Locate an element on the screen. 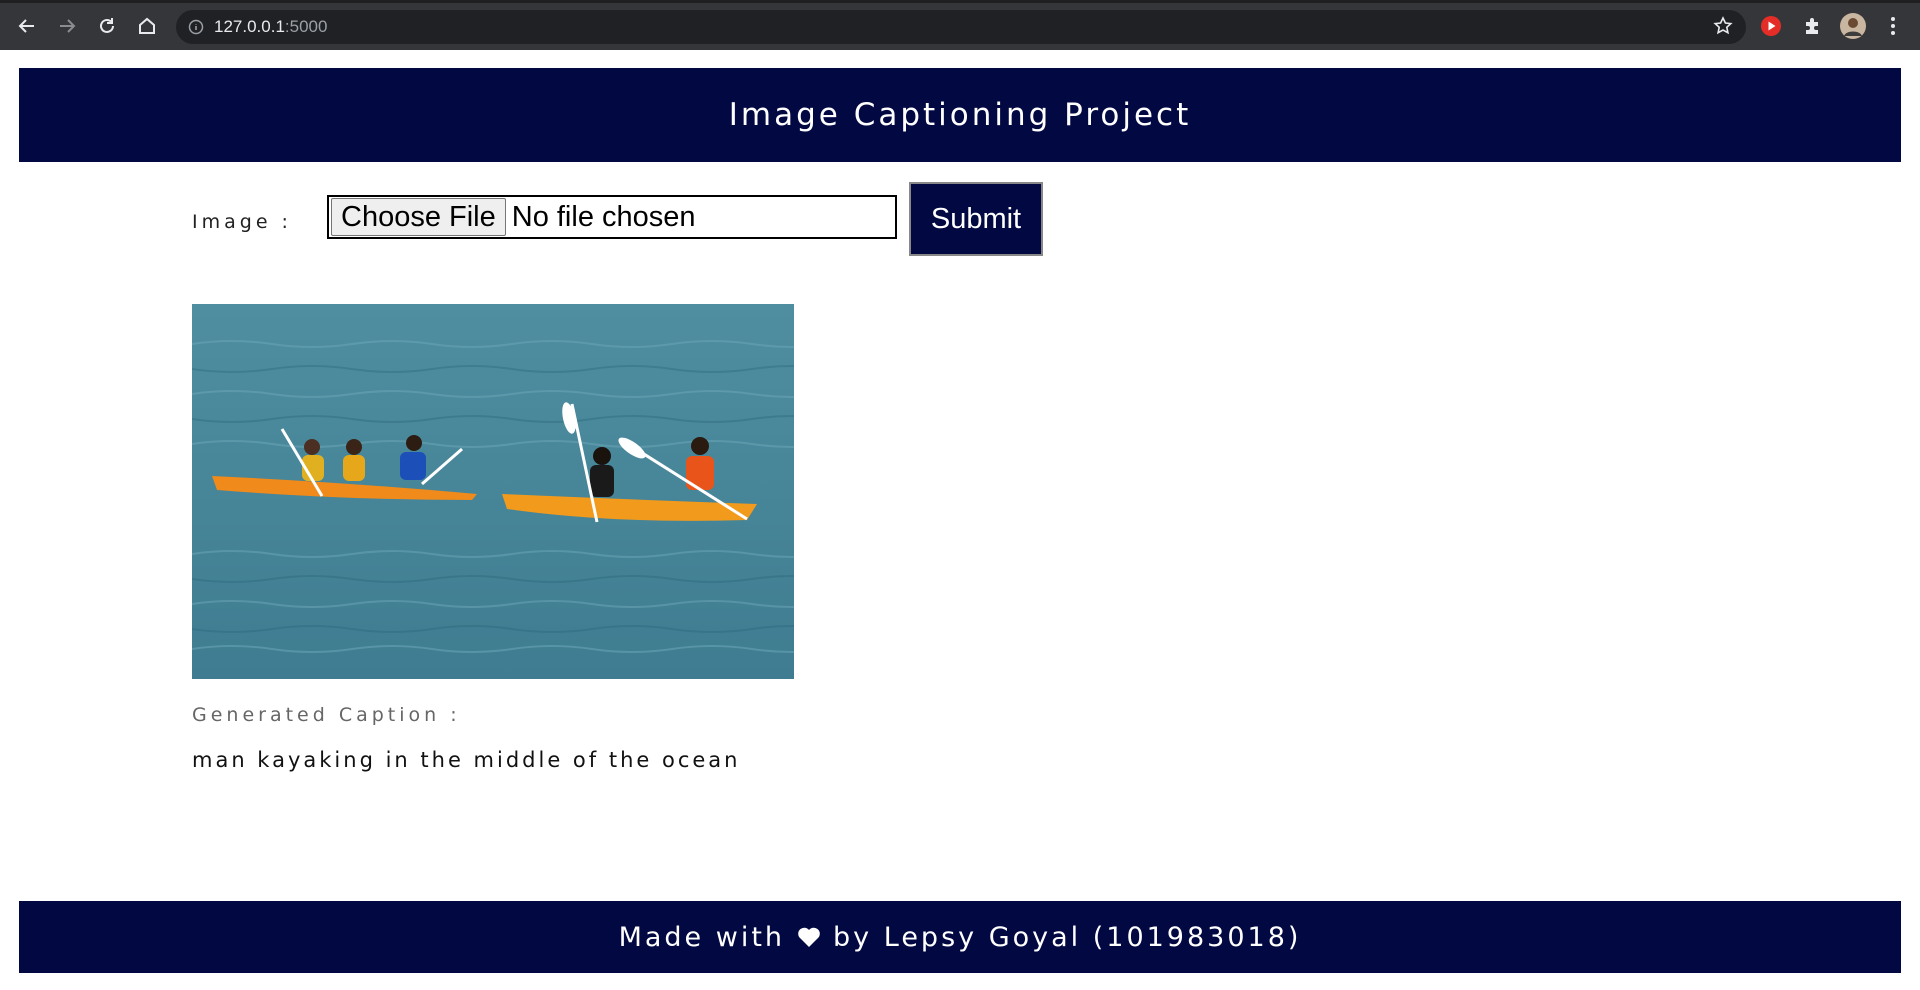 Image resolution: width=1920 pixels, height=990 pixels. browser-toolbar: 127.0.0.1:5000 is located at coordinates (960, 25).